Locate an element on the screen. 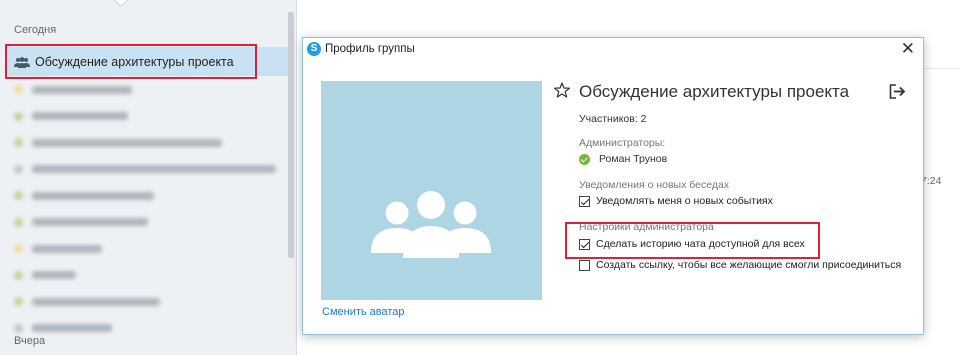  highlight-selected-chat is located at coordinates (131, 61).